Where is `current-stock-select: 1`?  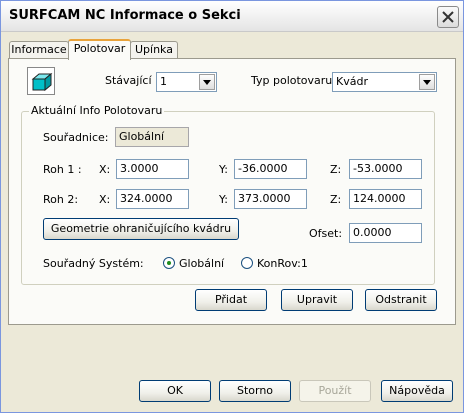
current-stock-select: 1 is located at coordinates (186, 82).